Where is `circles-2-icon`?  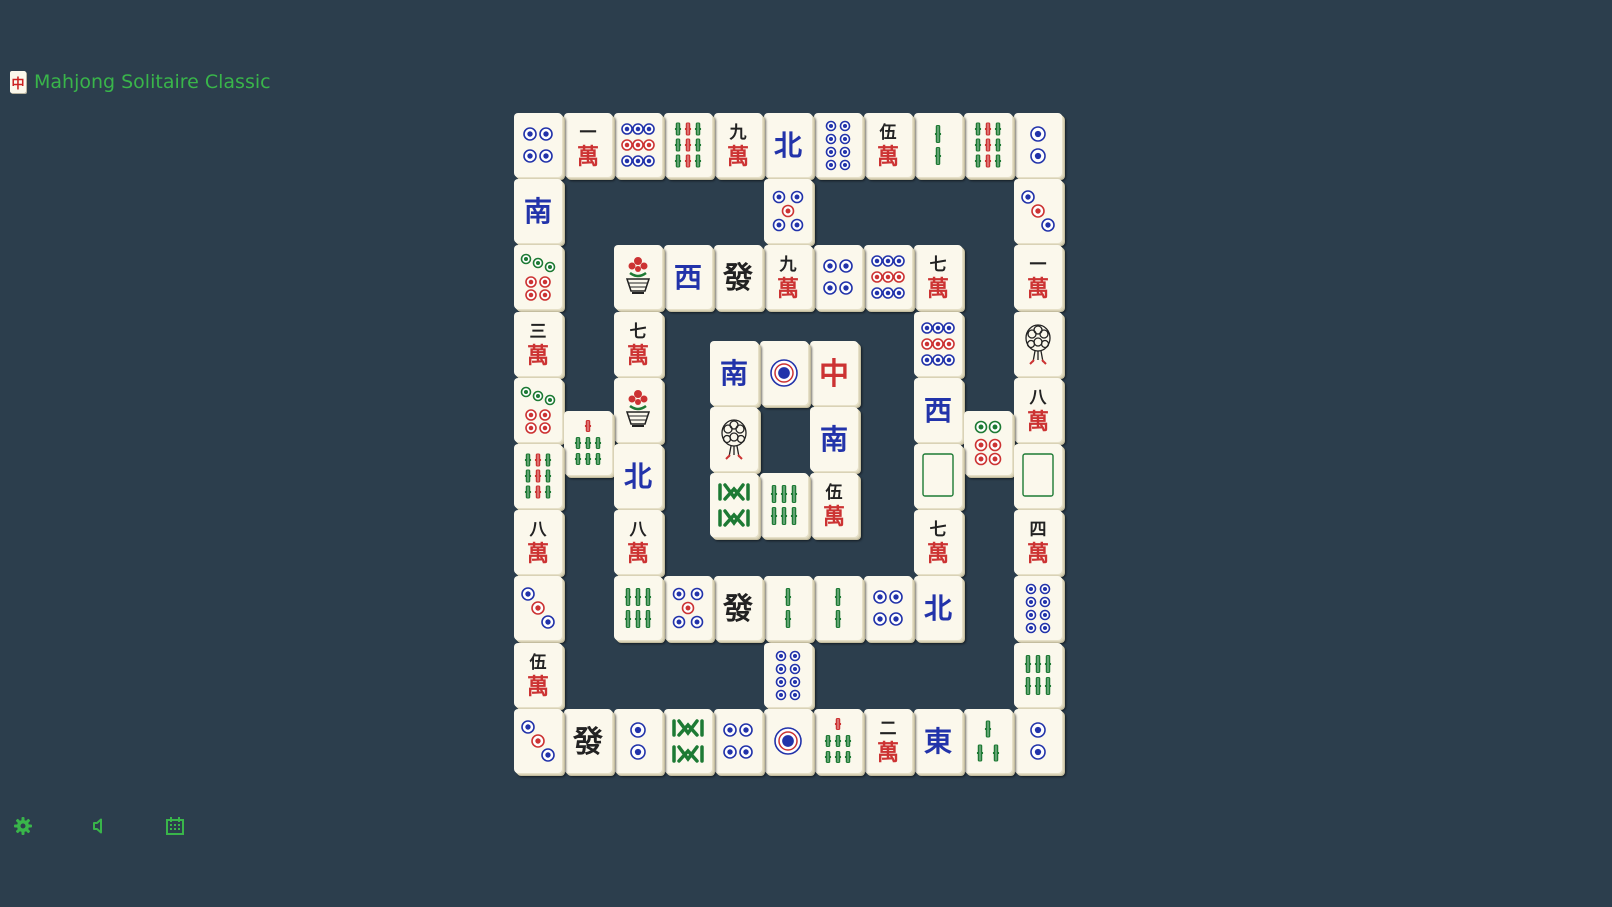
circles-2-icon is located at coordinates (638, 740).